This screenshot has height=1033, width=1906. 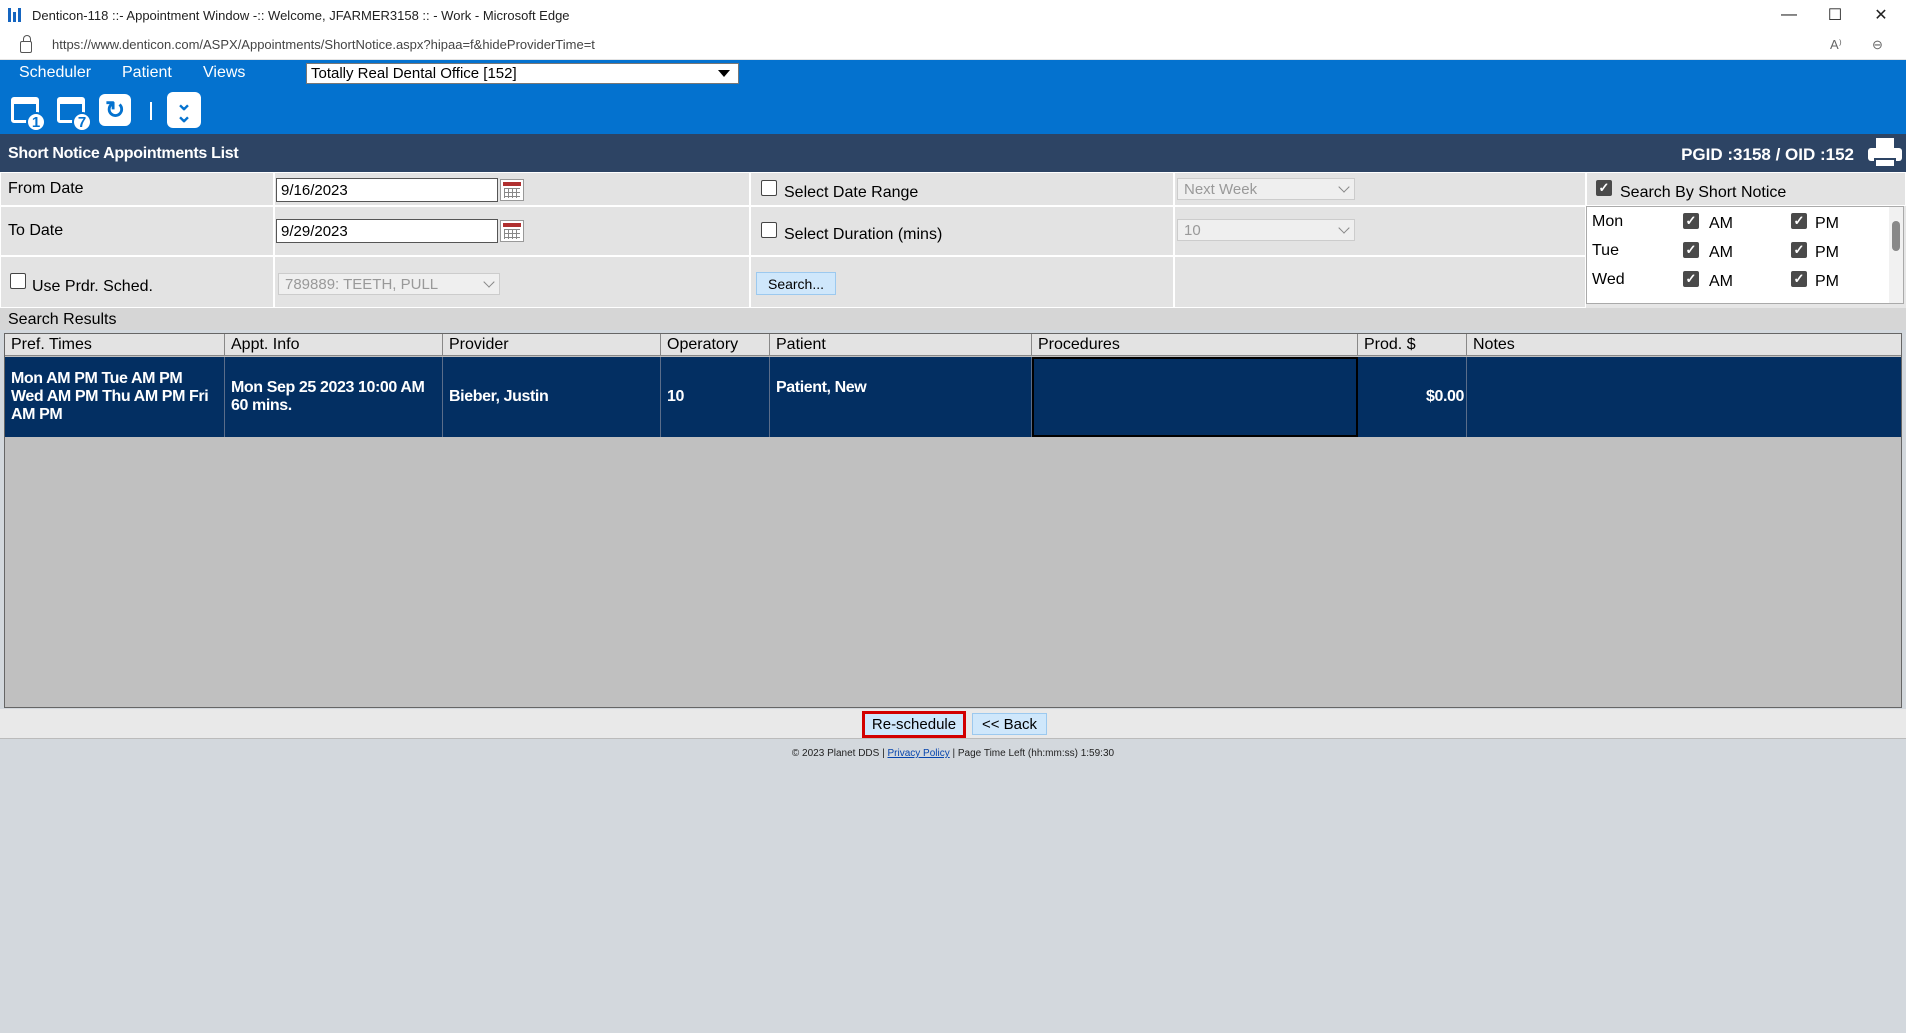 I want to click on page-time-left: | Page Time Left (hh:mm:ss) 1:59:30, so click(x=1033, y=753).